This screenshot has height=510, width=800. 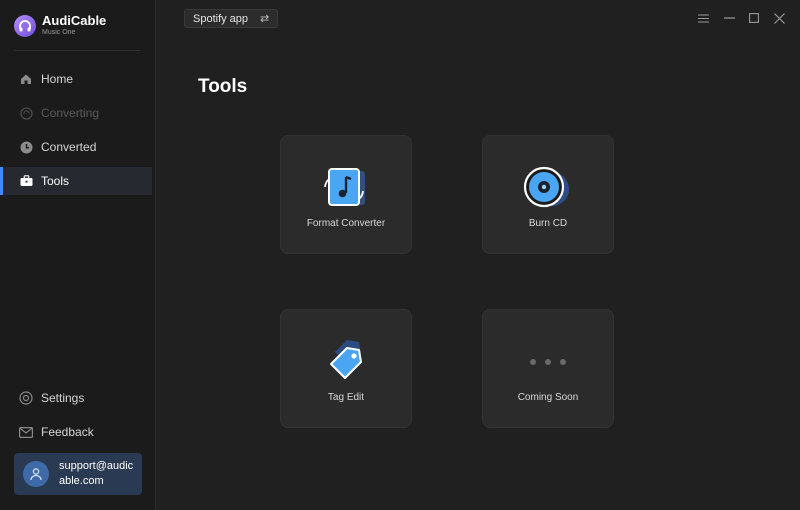 I want to click on sidebar-item-feedback: Feedback, so click(x=76, y=432).